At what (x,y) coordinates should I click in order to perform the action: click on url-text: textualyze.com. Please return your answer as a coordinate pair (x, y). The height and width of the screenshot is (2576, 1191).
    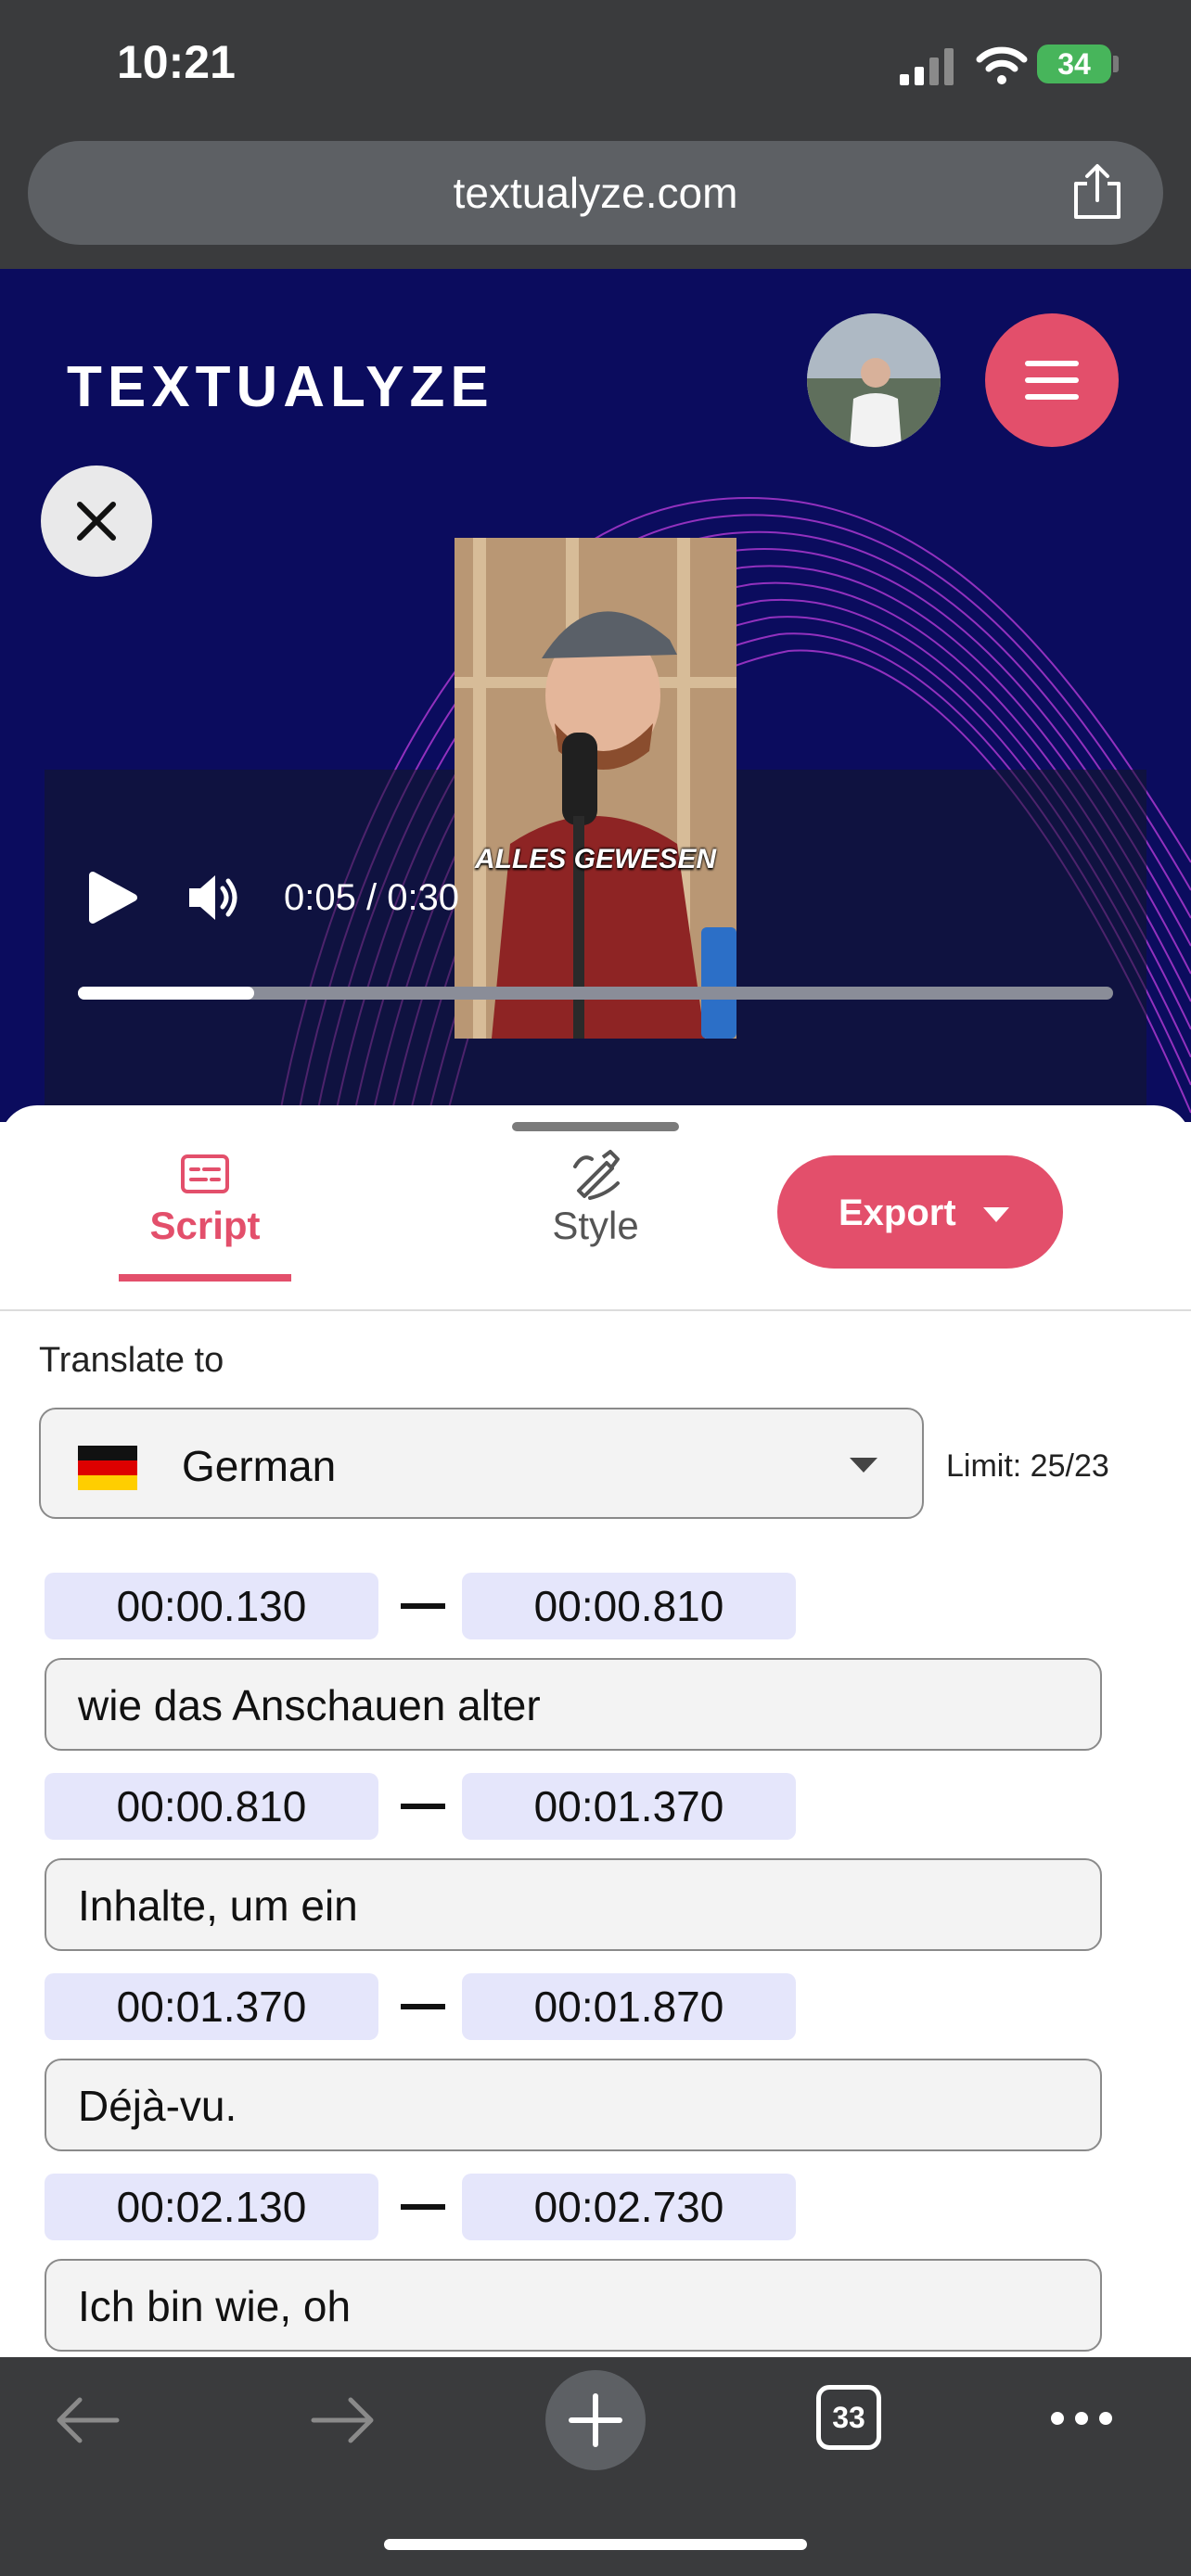
    Looking at the image, I should click on (595, 193).